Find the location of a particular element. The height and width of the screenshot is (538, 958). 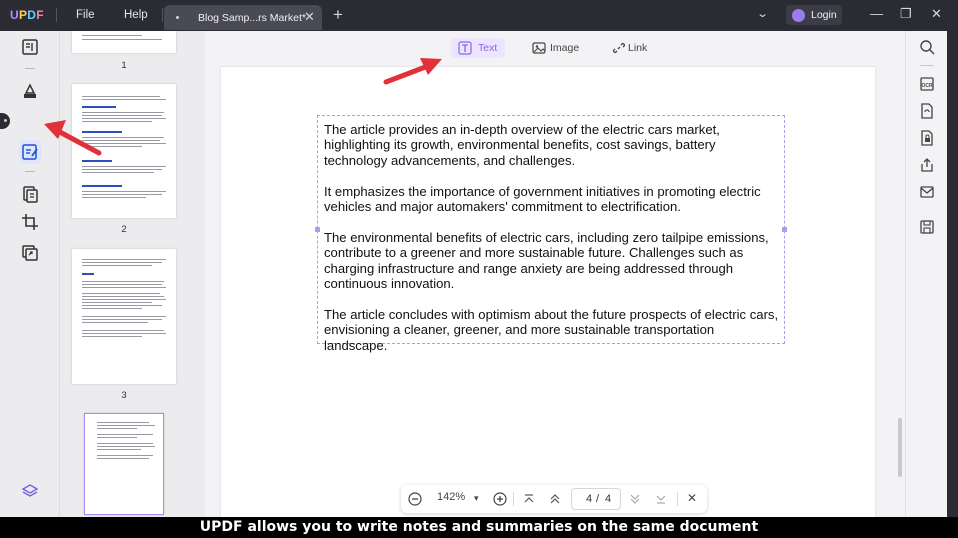

save-icon is located at coordinates (927, 227).